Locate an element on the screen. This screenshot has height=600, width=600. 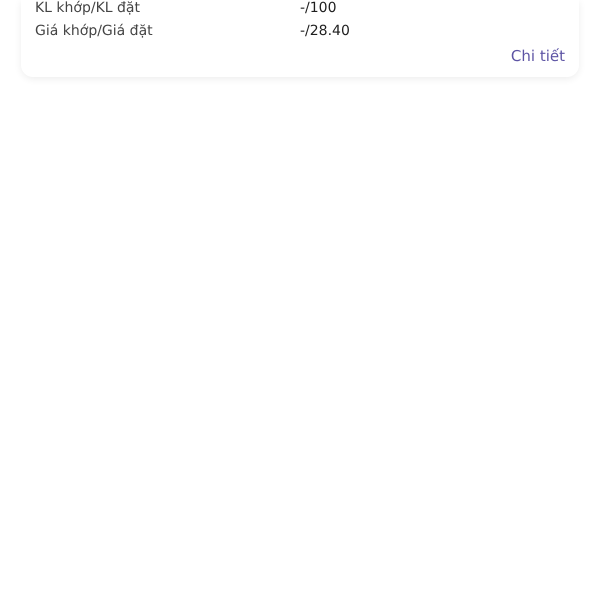
field-label: KL khớp/KL đặt is located at coordinates (88, 8).